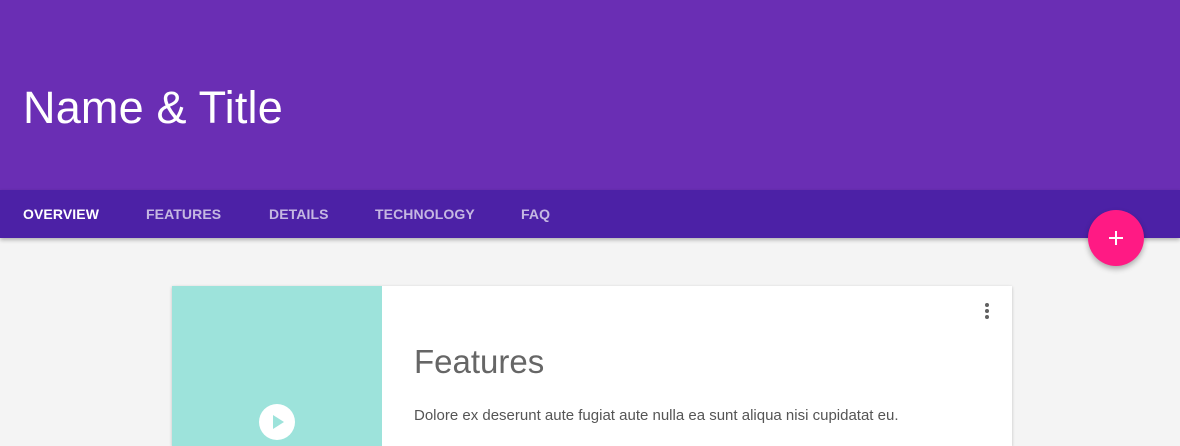 Image resolution: width=1180 pixels, height=446 pixels. I want to click on tab-features: FEATURES, so click(183, 214).